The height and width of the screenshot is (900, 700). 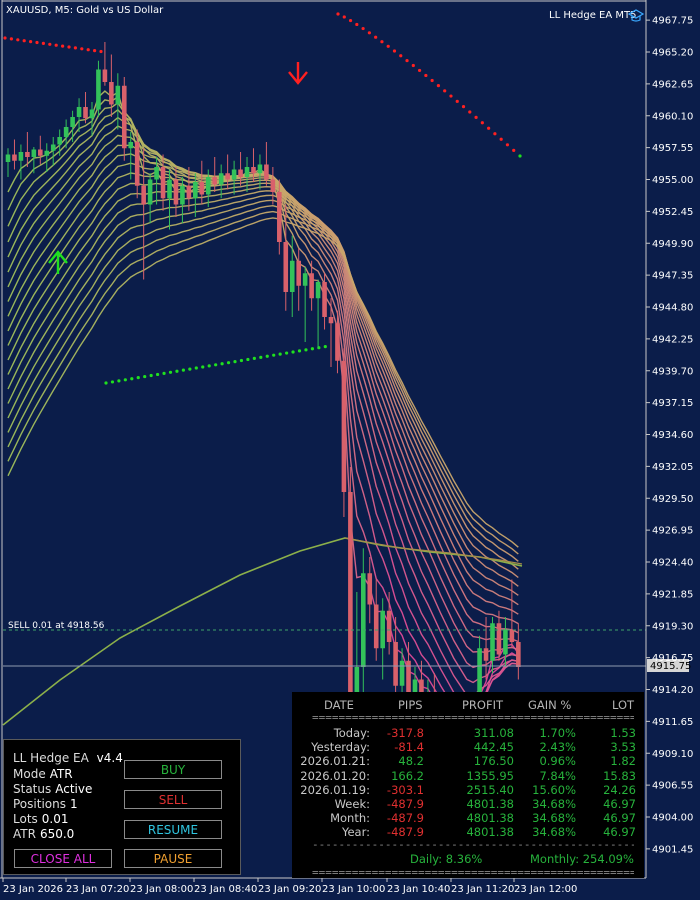 What do you see at coordinates (52, 789) in the screenshot?
I see `ea-row-status: Status Active` at bounding box center [52, 789].